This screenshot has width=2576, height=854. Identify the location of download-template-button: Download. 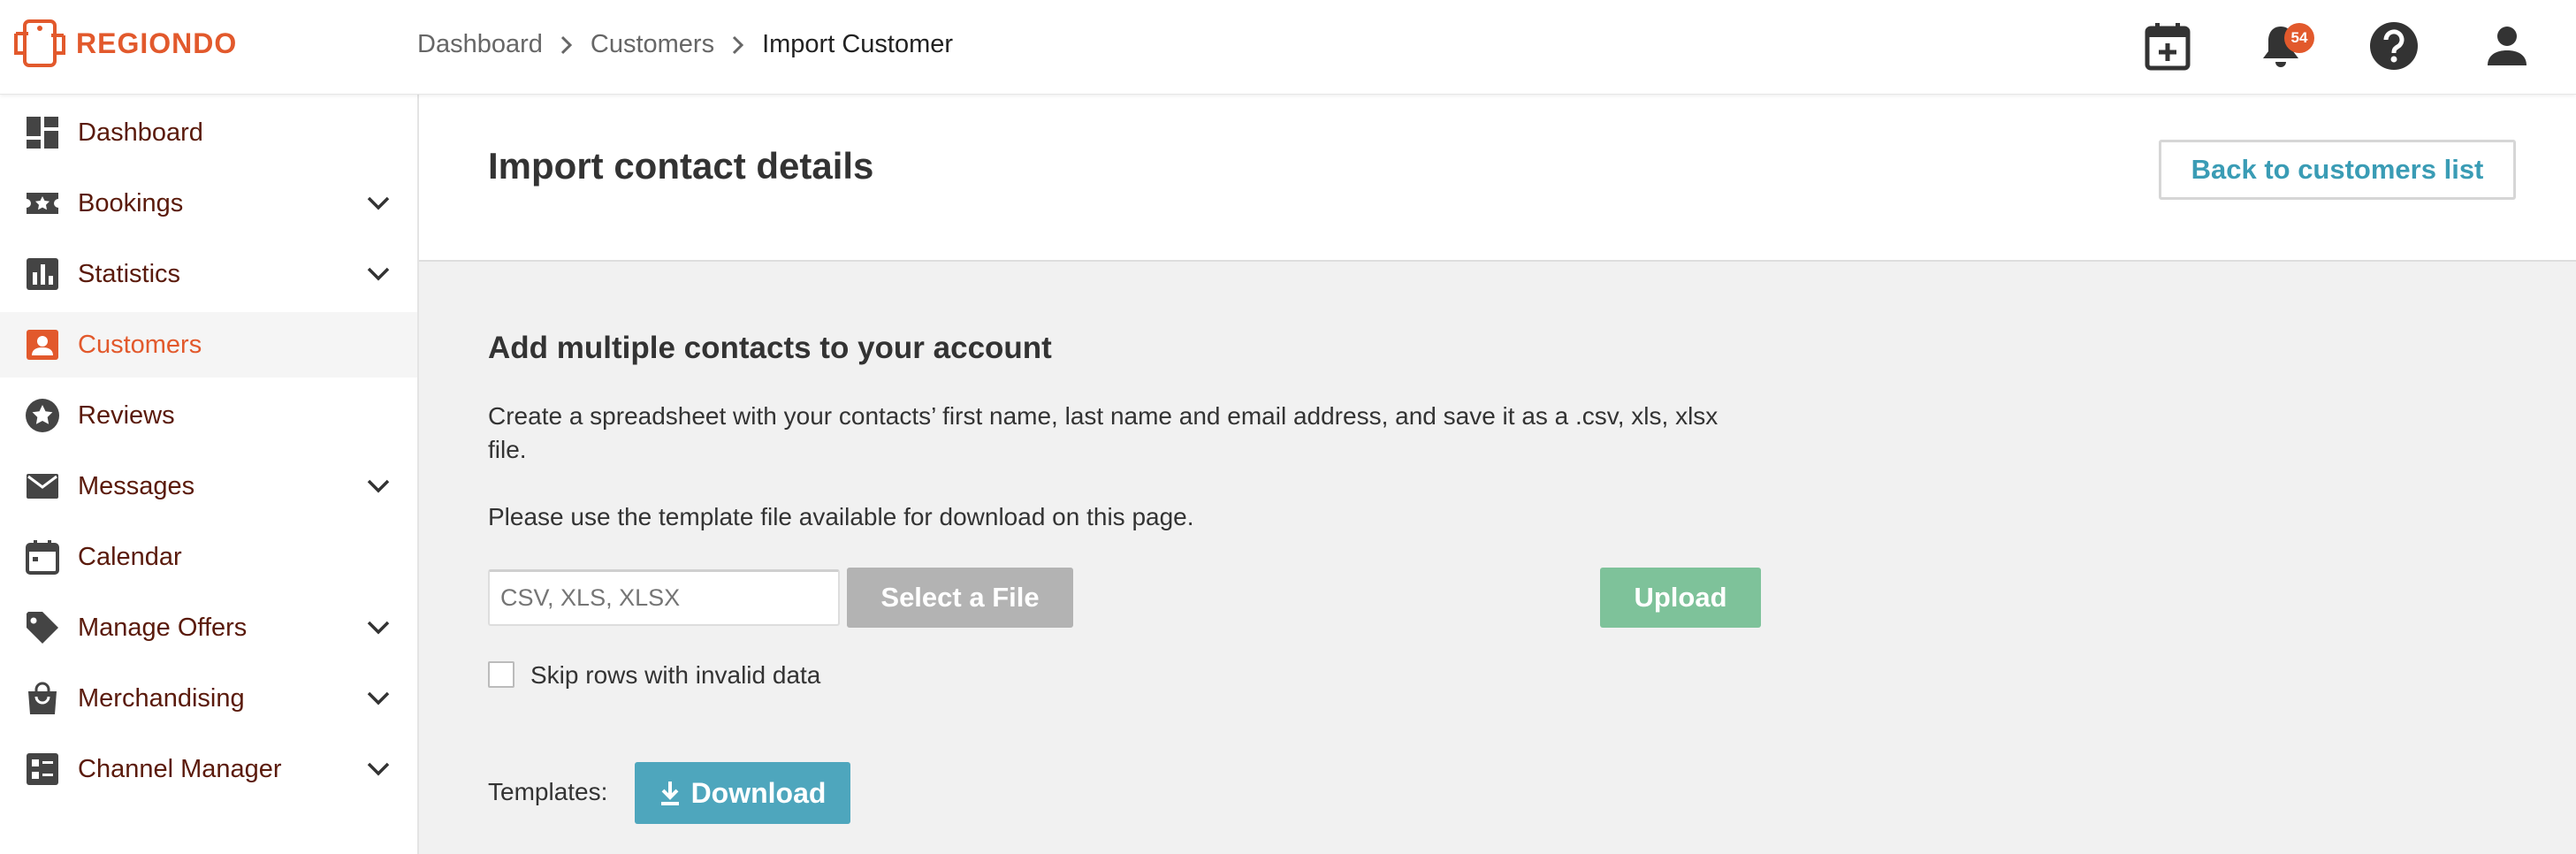
(742, 793).